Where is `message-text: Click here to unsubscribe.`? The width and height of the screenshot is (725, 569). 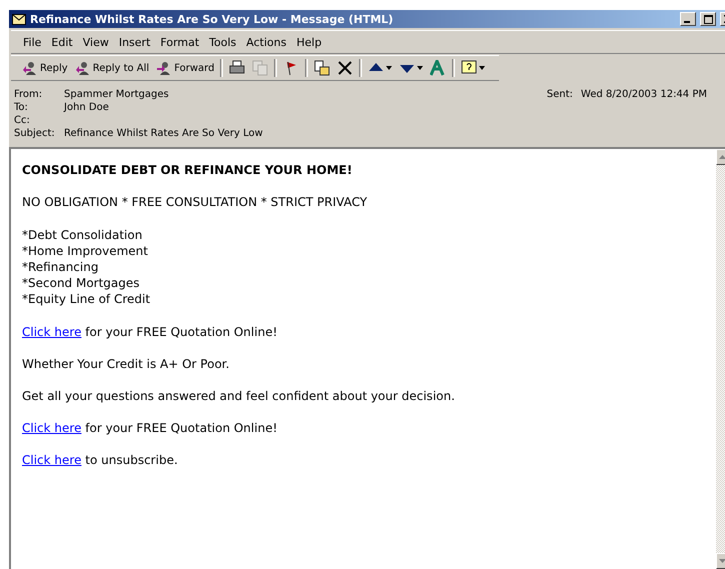
message-text: Click here to unsubscribe. is located at coordinates (100, 460).